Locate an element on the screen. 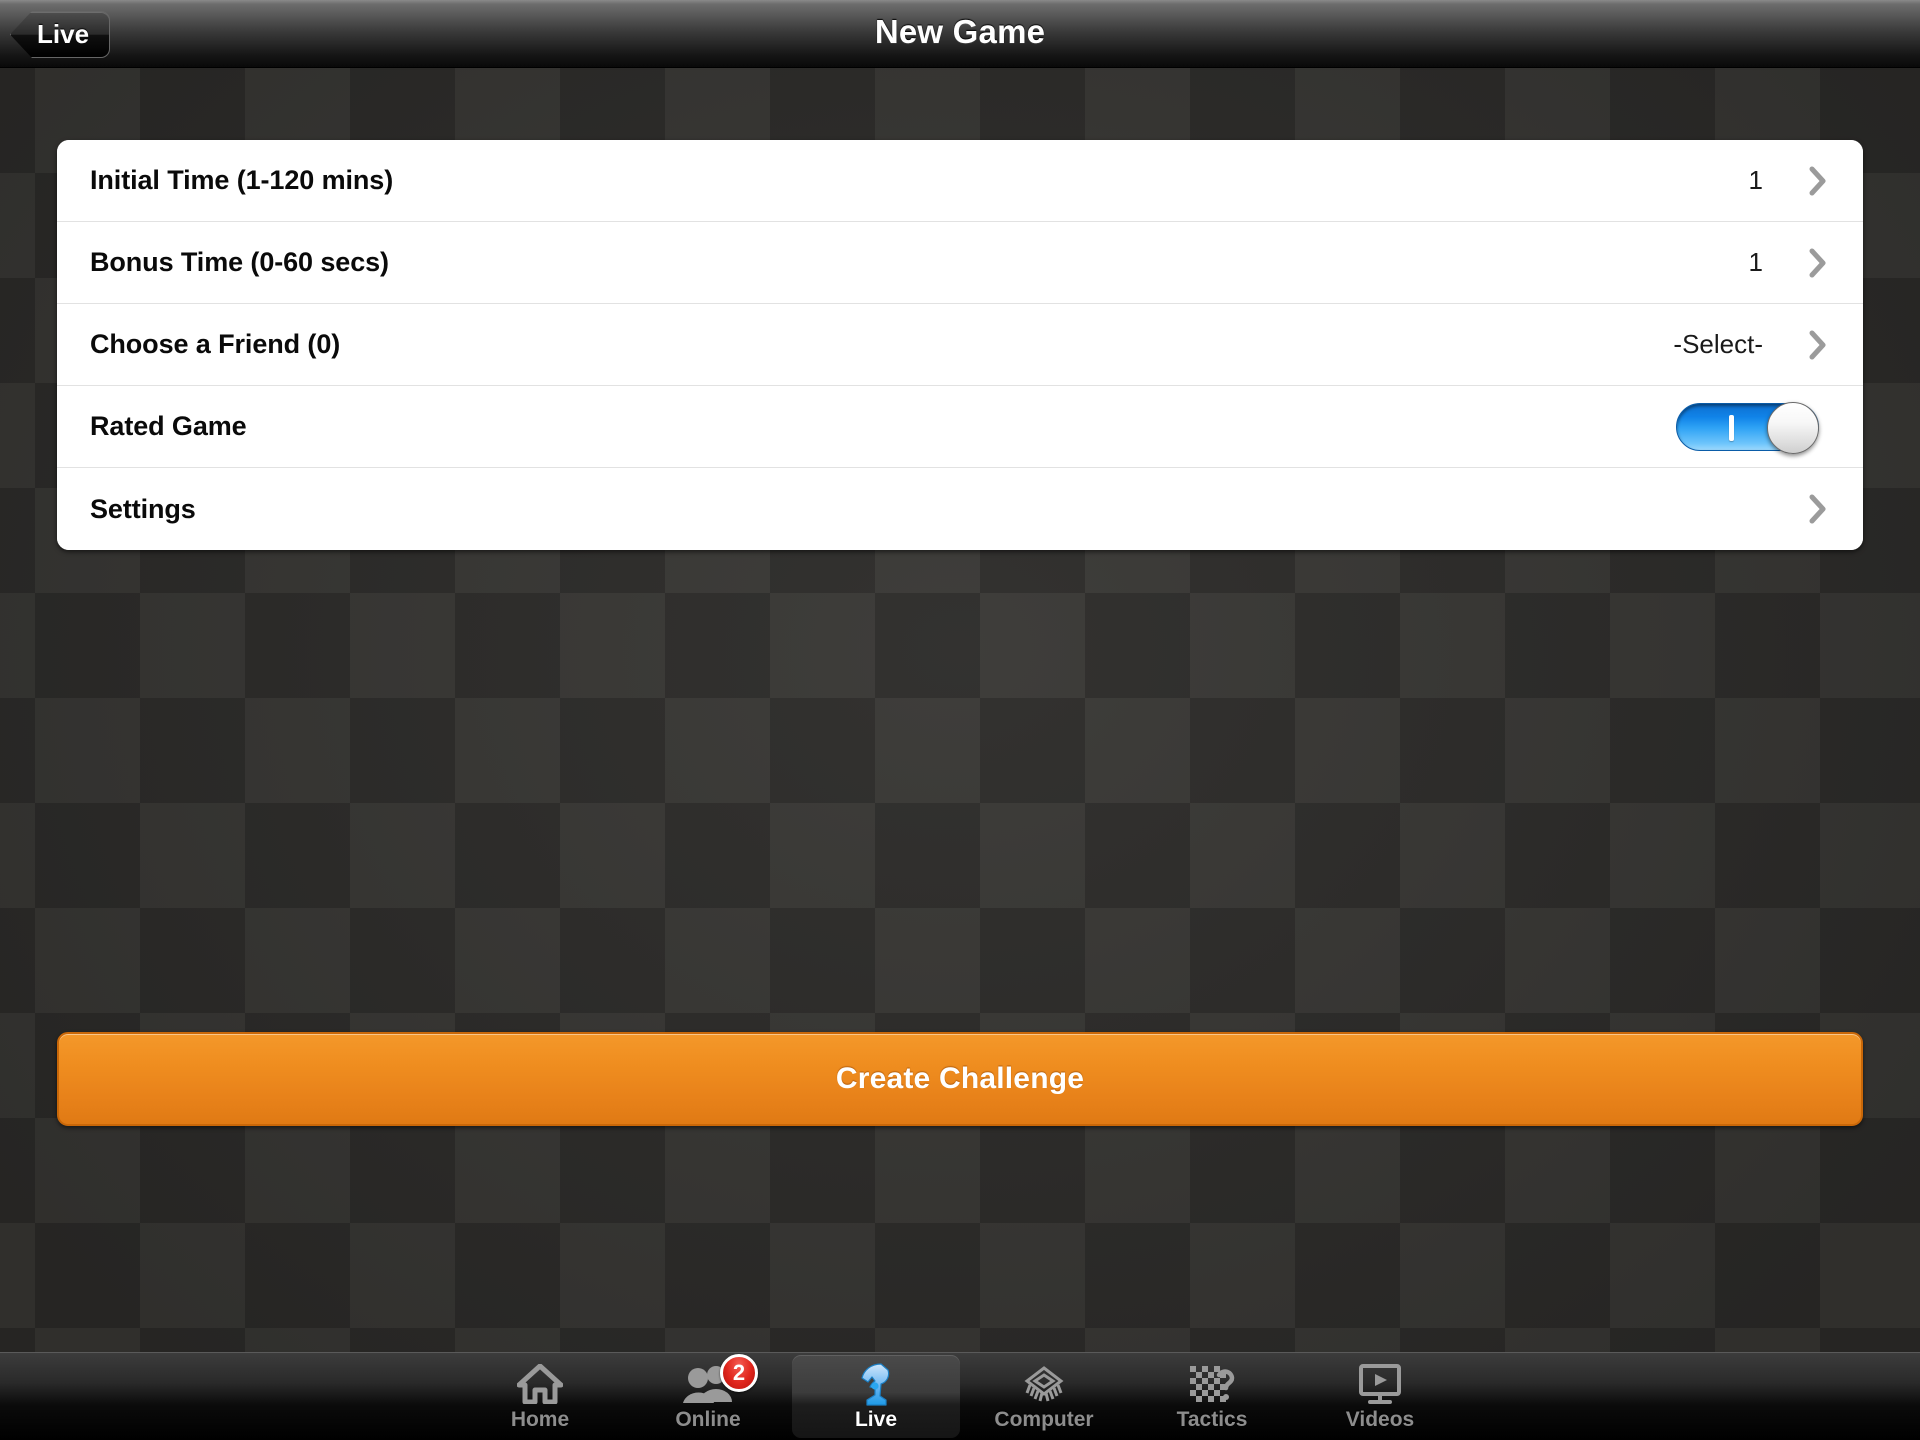 Image resolution: width=1920 pixels, height=1440 pixels. create-challenge-button: Create Challenge is located at coordinates (960, 1079).